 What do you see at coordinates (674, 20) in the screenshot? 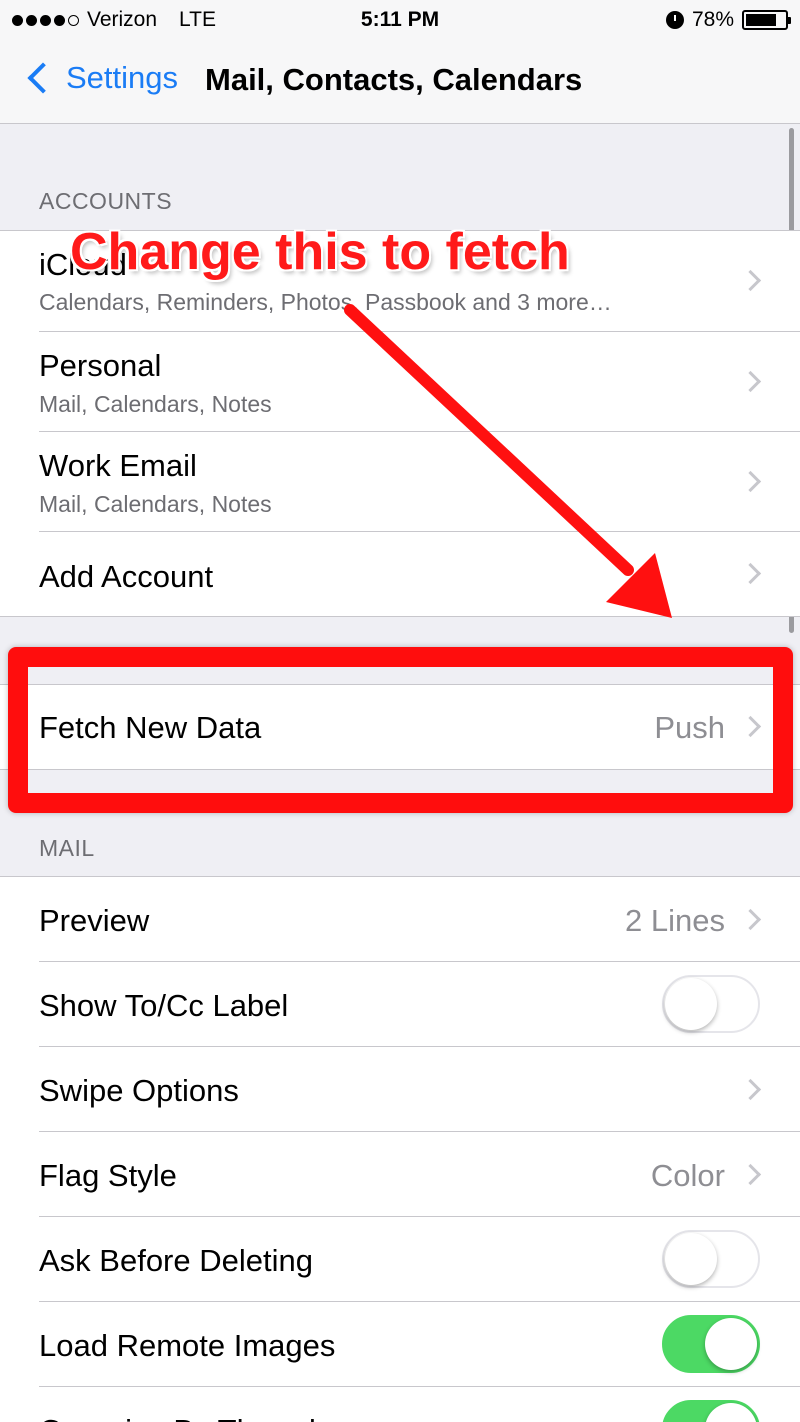
I see `alarm-icon` at bounding box center [674, 20].